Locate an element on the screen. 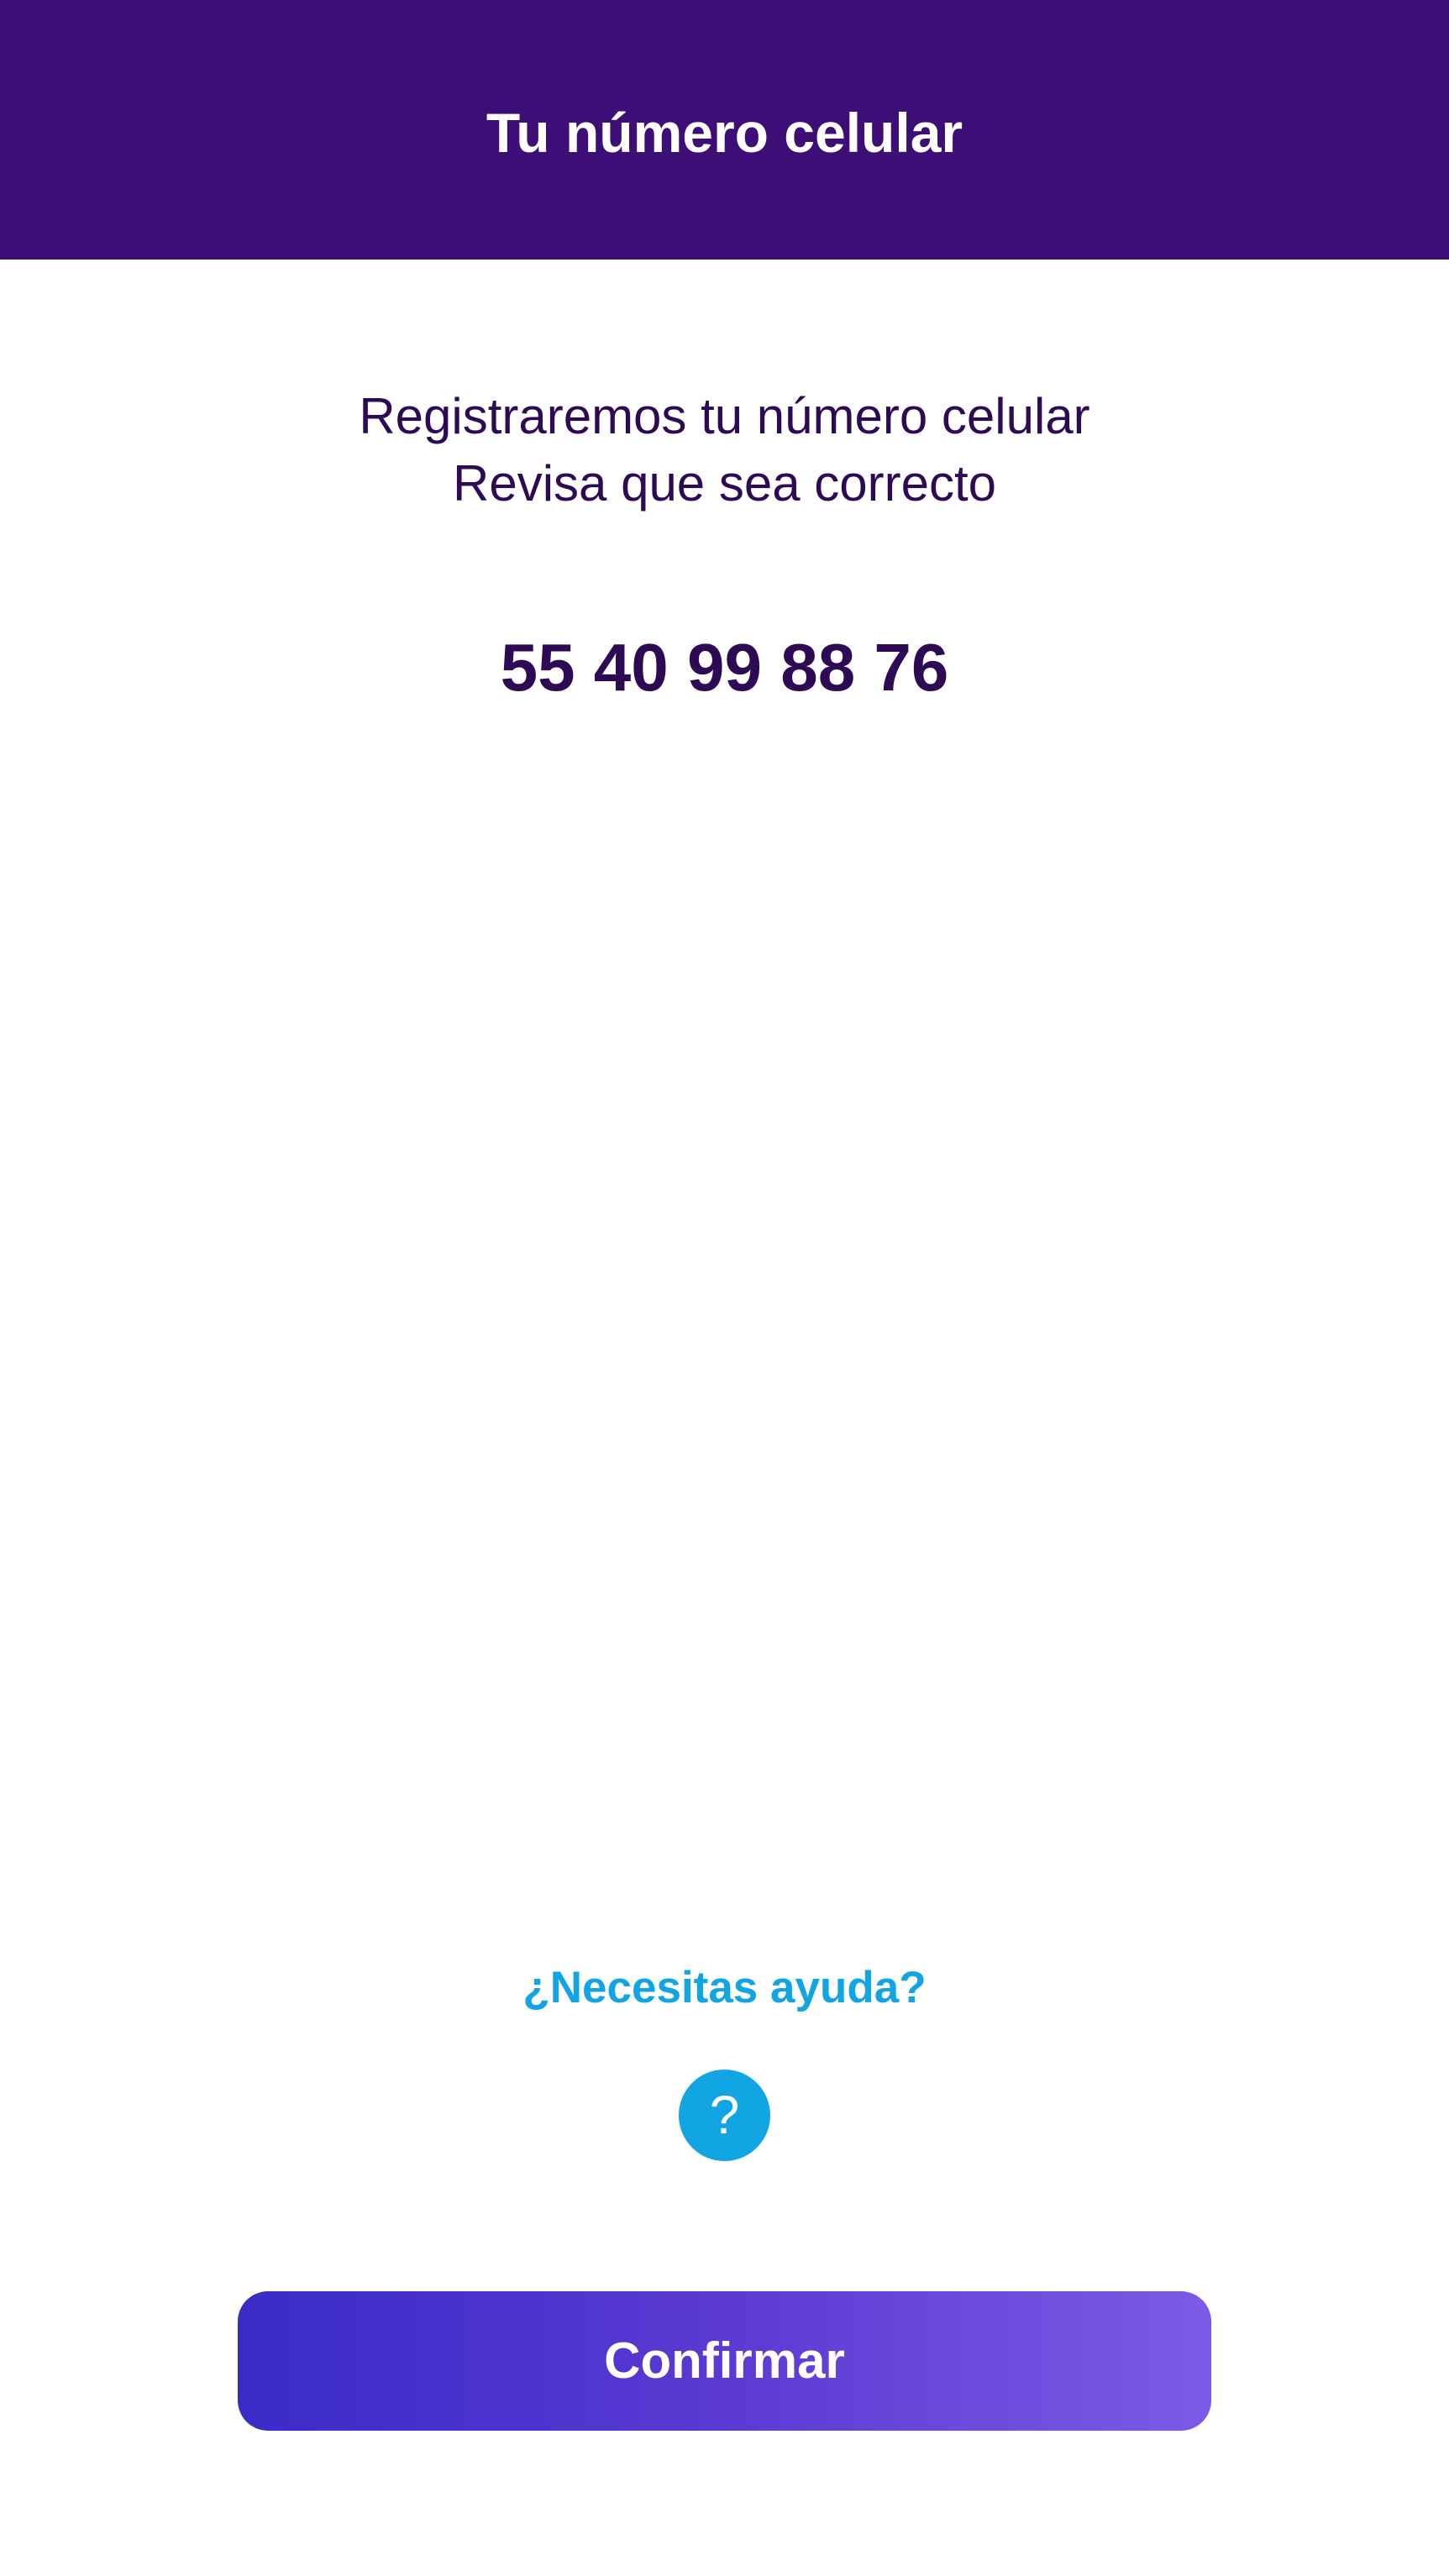 Image resolution: width=1449 pixels, height=2576 pixels. page-title: Tu número celular is located at coordinates (724, 133).